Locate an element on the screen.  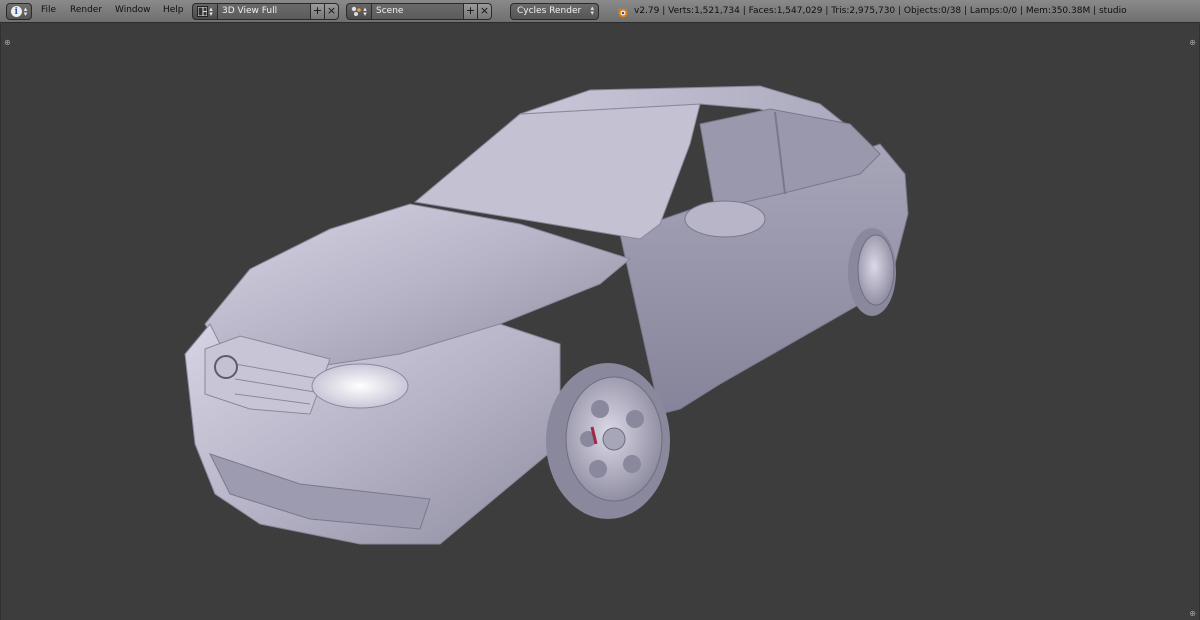
car-side-mirror is located at coordinates (725, 219).